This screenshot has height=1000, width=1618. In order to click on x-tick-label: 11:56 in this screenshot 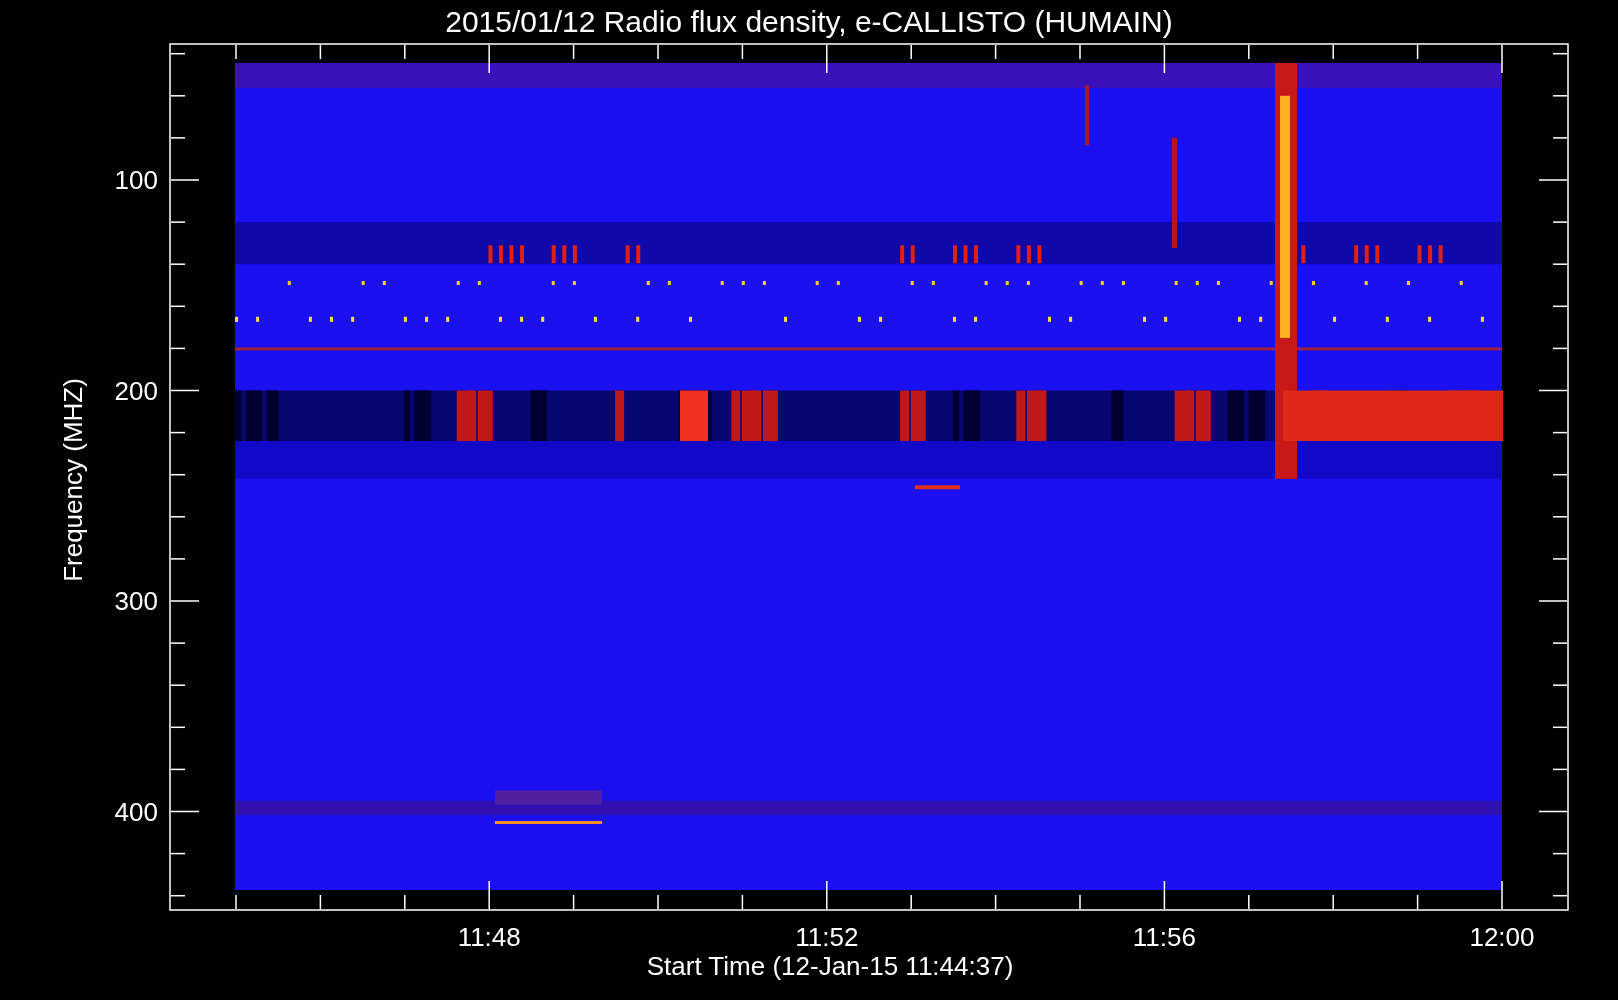, I will do `click(1164, 937)`.